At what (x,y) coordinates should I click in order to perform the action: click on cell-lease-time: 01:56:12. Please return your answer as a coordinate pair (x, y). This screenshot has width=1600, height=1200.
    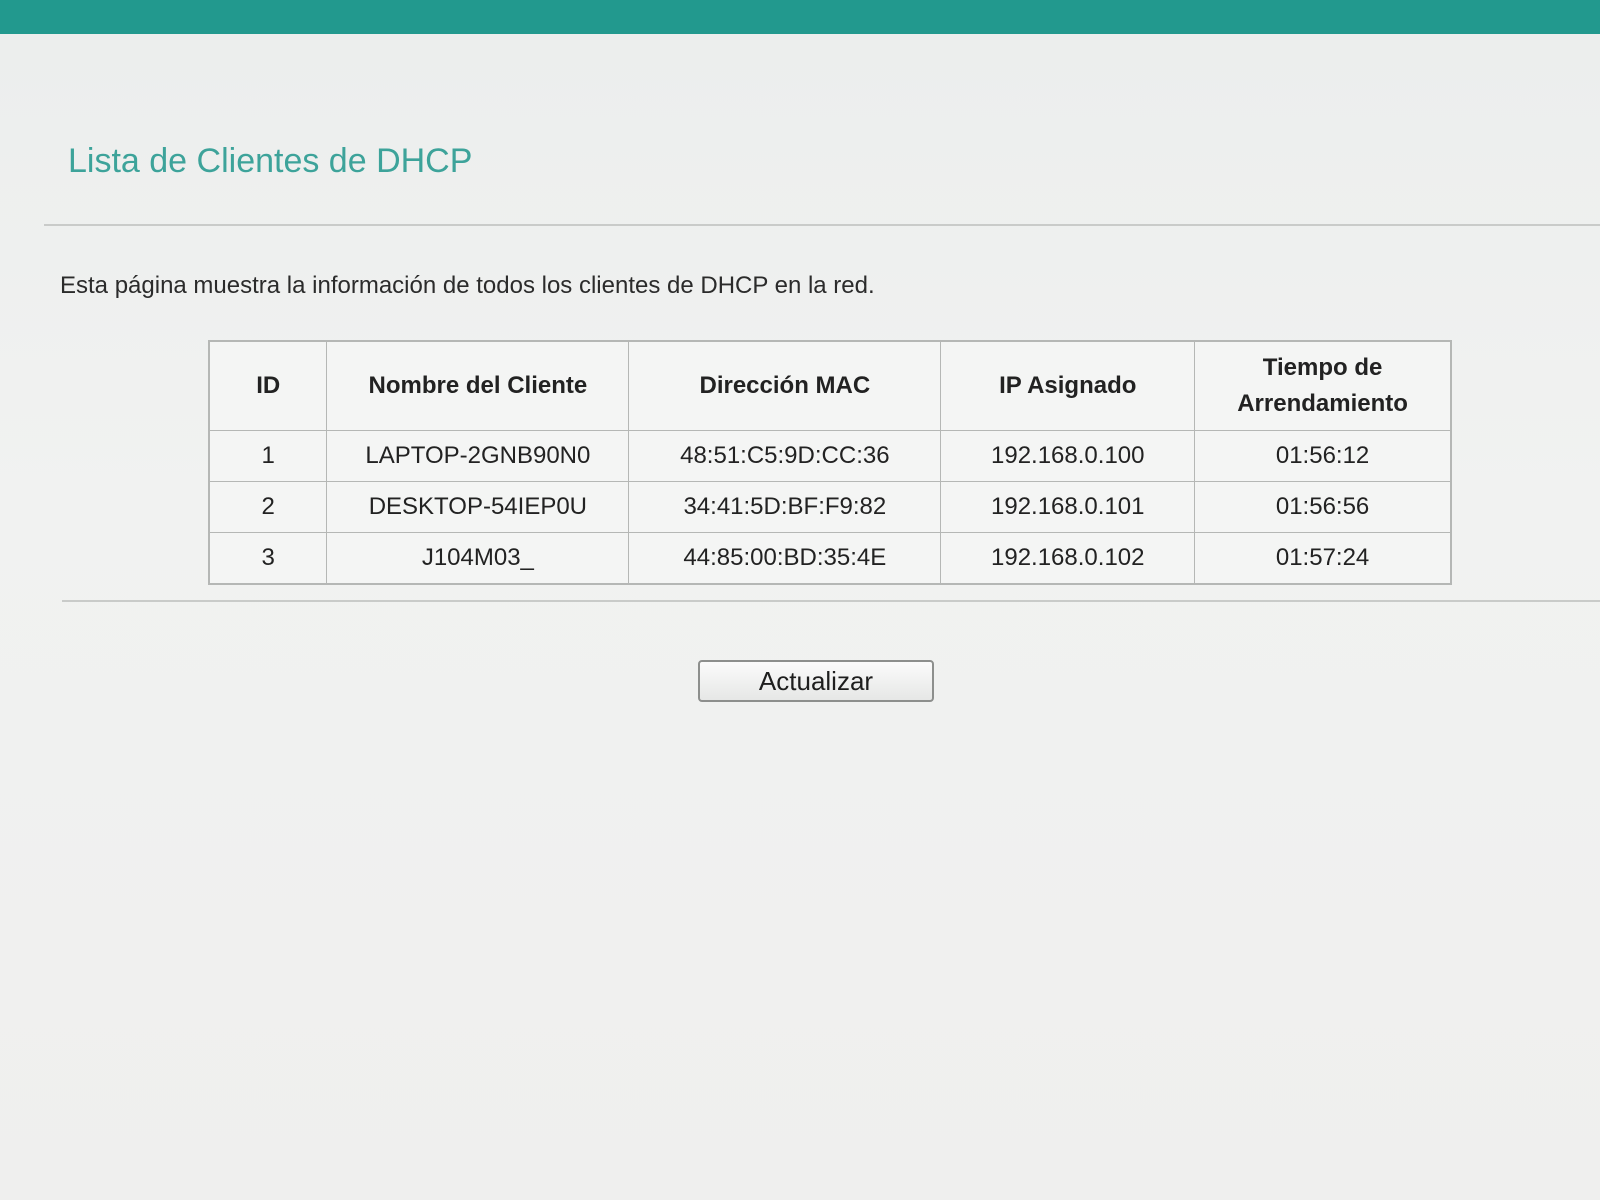
    Looking at the image, I should click on (1323, 456).